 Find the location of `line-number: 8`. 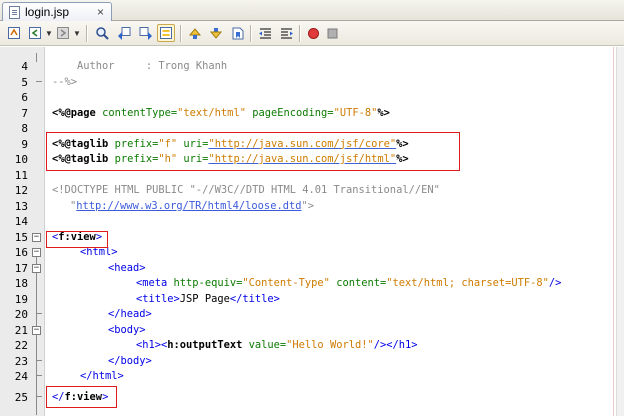

line-number: 8 is located at coordinates (24, 128).